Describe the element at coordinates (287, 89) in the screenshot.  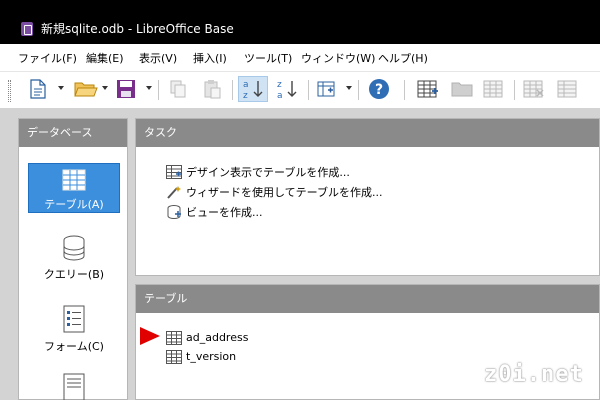
I see `sort-descending-icon: za` at that location.